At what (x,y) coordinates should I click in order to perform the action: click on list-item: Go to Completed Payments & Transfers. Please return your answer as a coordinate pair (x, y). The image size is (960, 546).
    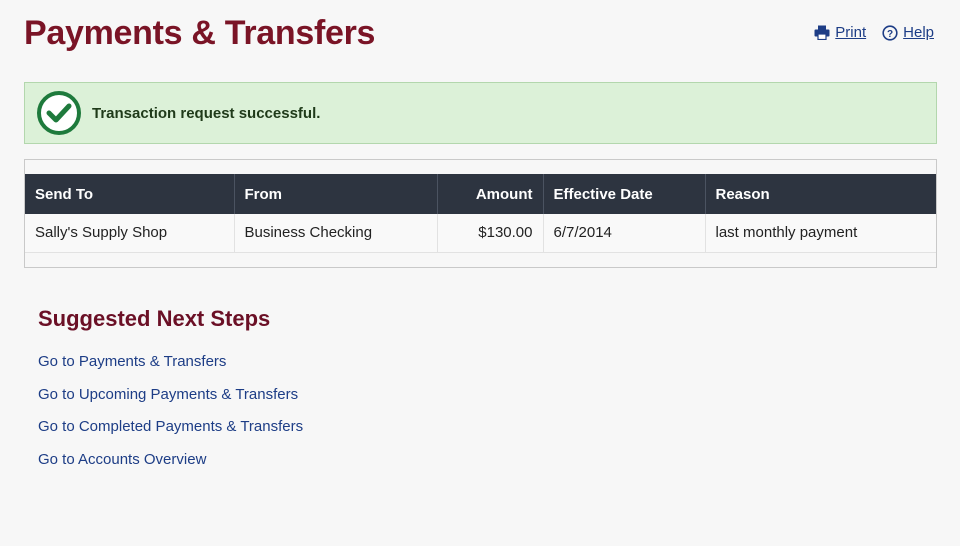
    Looking at the image, I should click on (170, 434).